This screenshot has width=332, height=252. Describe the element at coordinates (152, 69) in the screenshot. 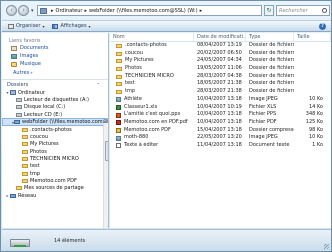

I see `file-name-cell: Photos` at that location.